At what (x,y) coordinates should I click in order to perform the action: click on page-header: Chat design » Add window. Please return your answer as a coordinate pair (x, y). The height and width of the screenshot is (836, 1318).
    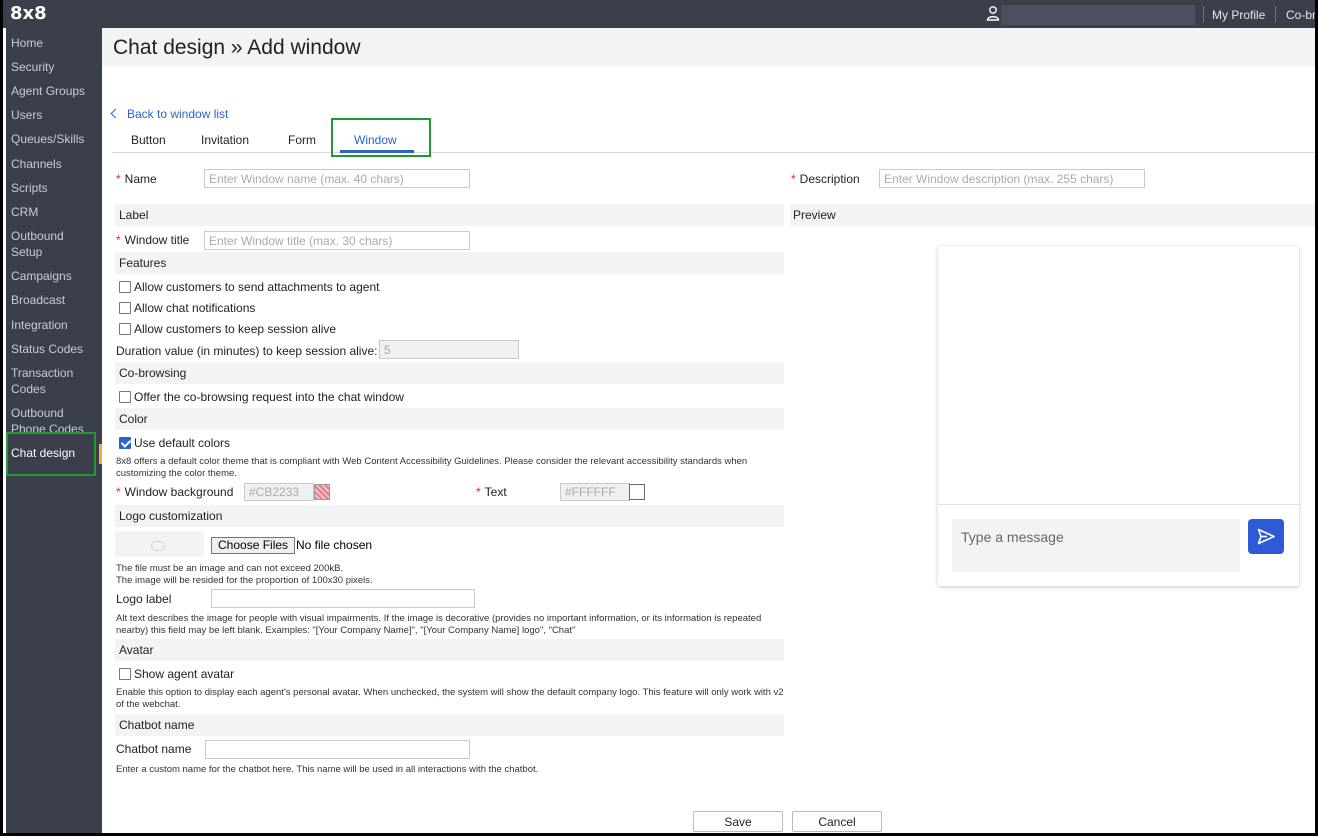
    Looking at the image, I should click on (708, 47).